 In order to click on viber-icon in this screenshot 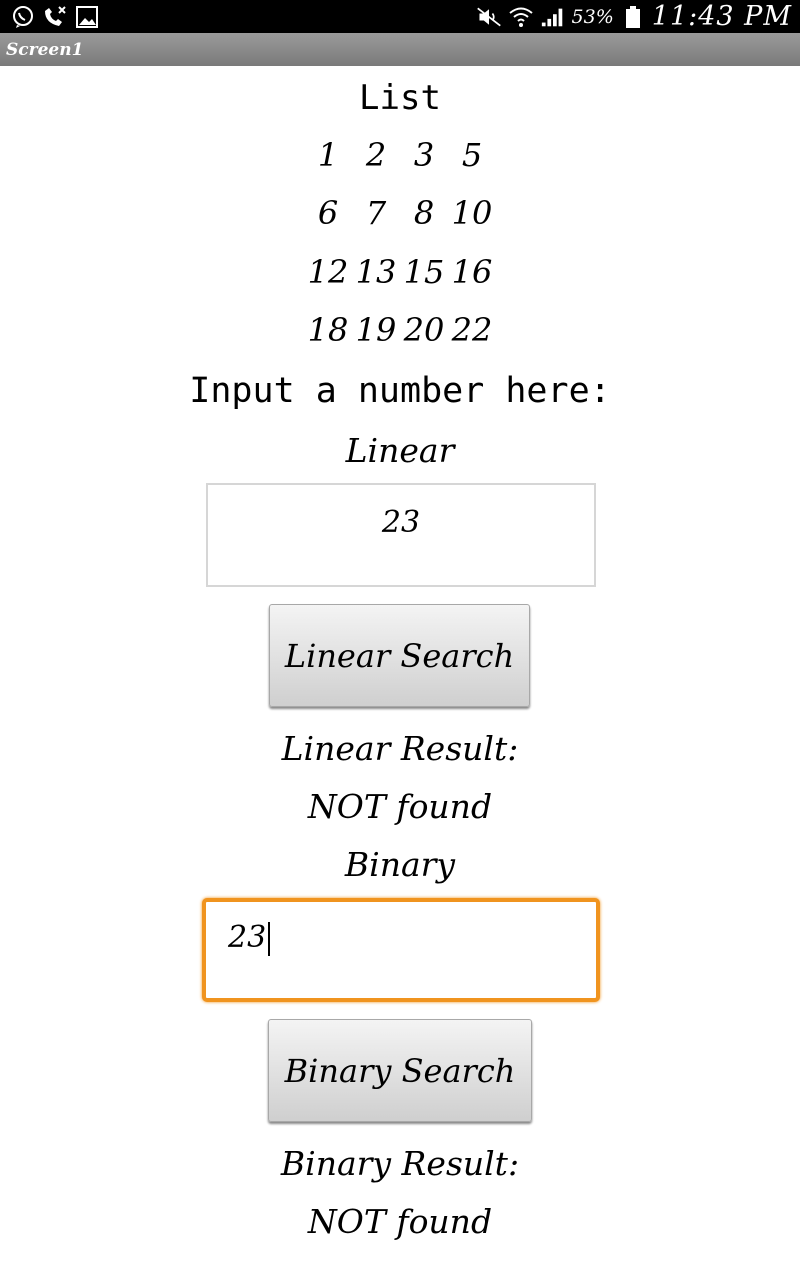, I will do `click(23, 17)`.